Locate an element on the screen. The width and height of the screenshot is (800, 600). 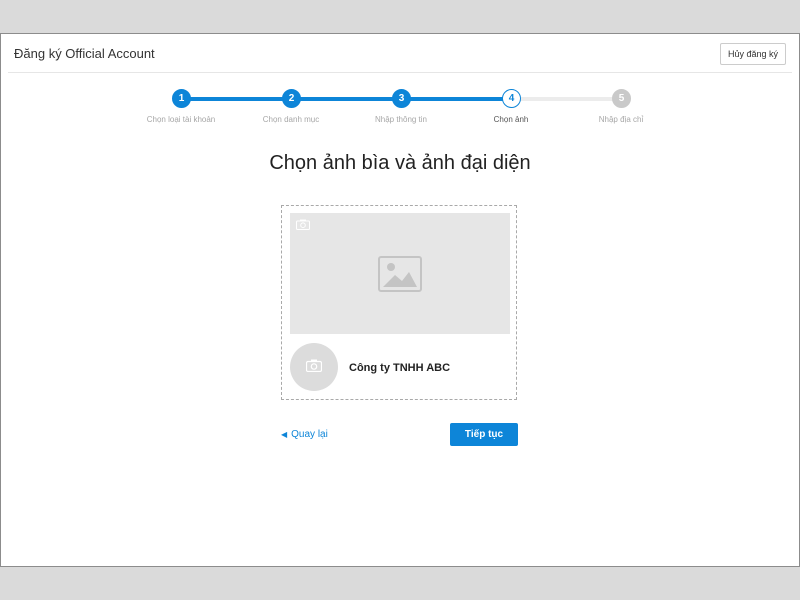
step-connector-done is located at coordinates (346, 99).